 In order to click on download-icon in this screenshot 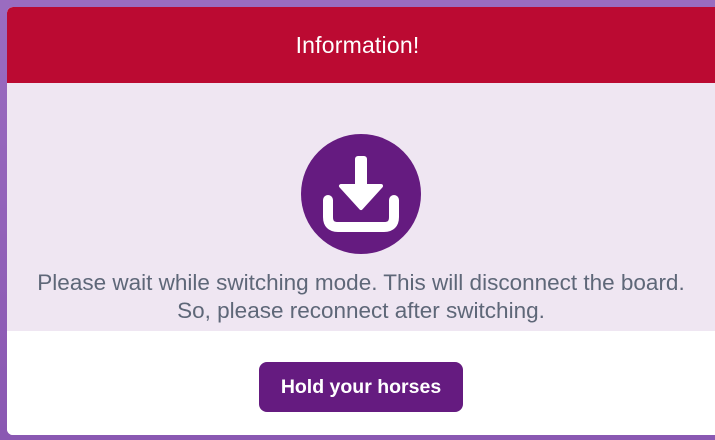, I will do `click(361, 194)`.